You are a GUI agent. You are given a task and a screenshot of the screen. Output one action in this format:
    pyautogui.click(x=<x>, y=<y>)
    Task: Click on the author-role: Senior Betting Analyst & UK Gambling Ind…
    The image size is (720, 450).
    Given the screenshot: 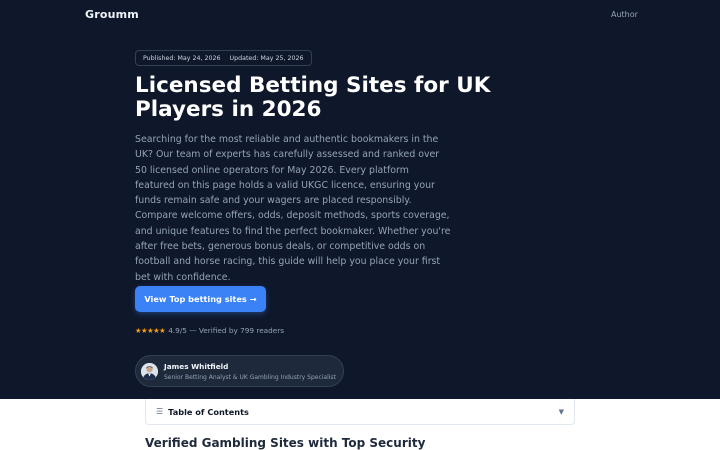 What is the action you would take?
    pyautogui.click(x=250, y=377)
    